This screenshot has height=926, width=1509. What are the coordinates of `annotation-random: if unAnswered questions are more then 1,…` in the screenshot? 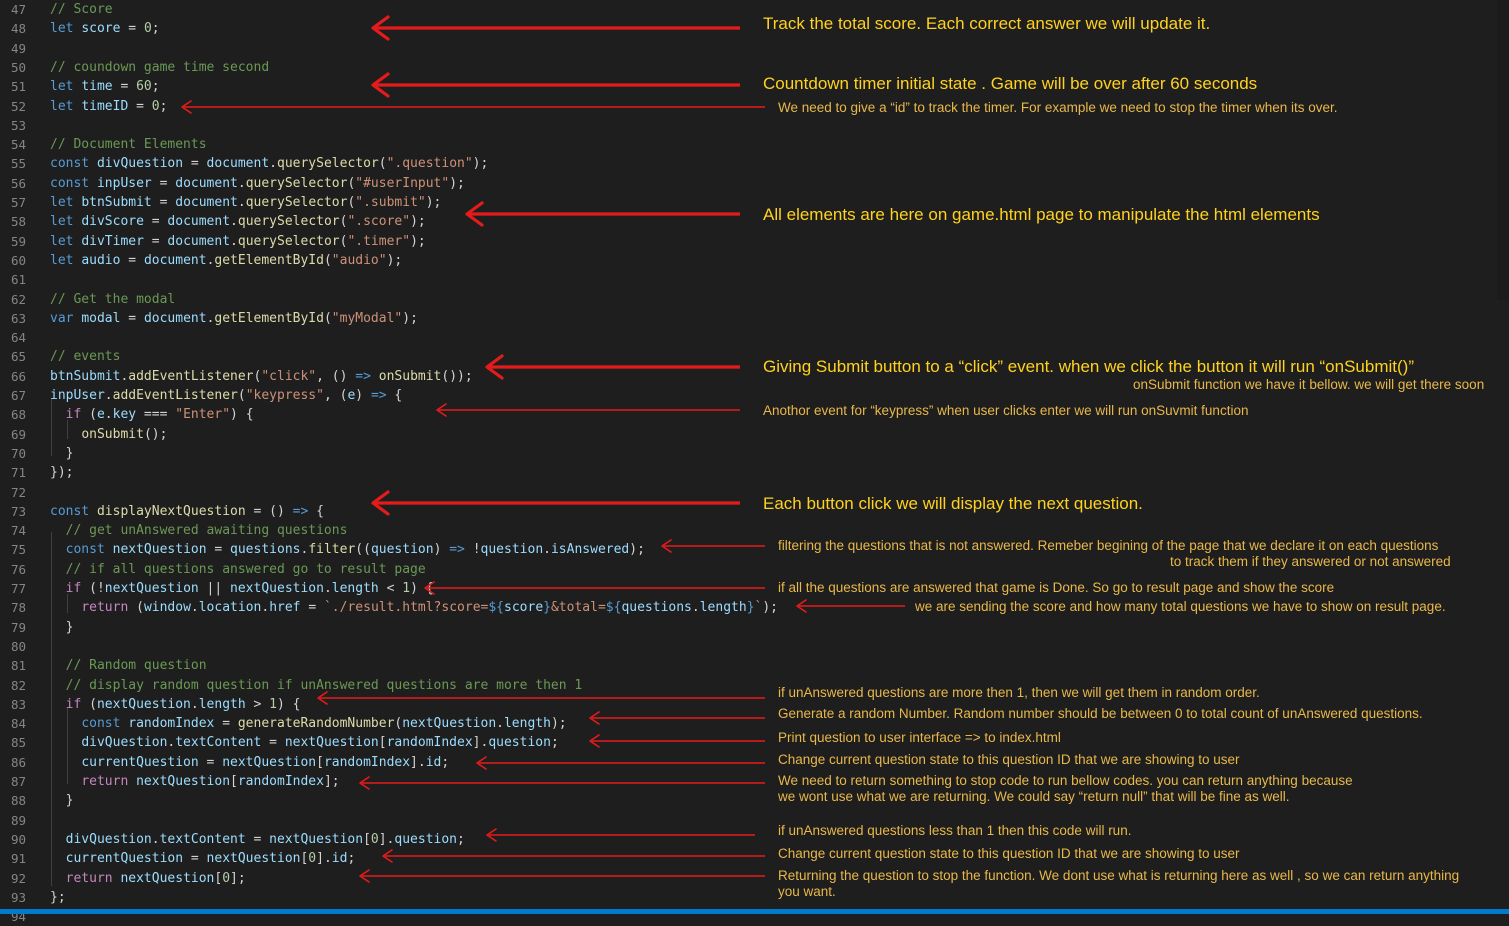 It's located at (1019, 692).